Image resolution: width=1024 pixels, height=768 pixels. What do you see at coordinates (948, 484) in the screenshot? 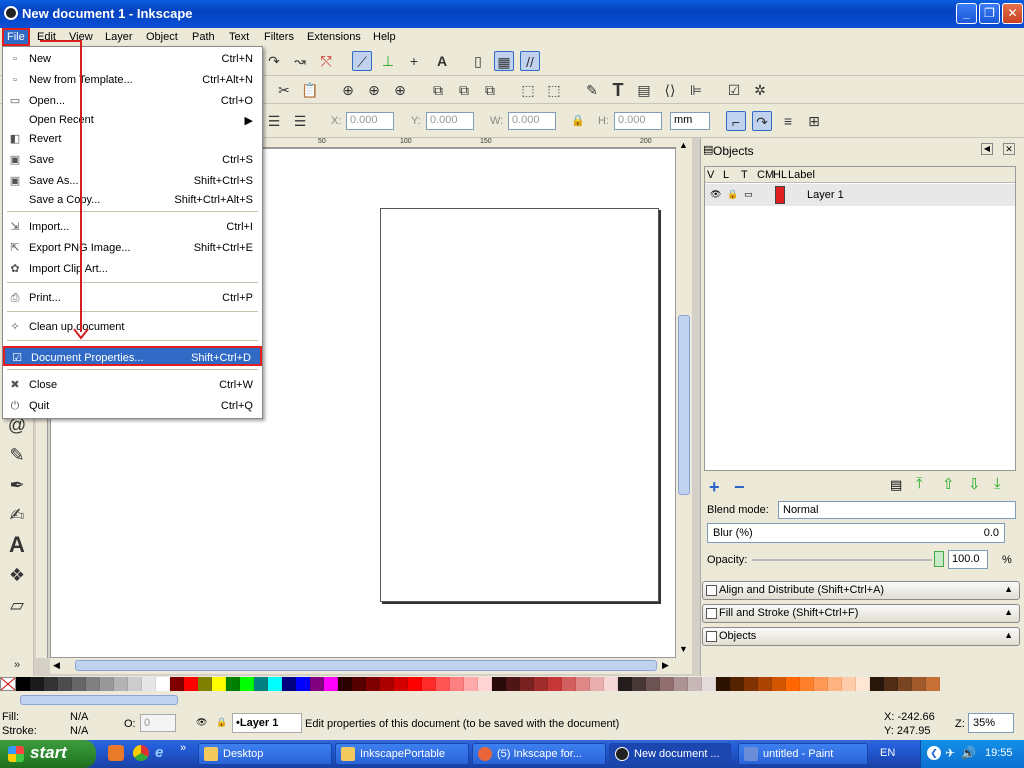
I see `raise-icon: ⇧` at bounding box center [948, 484].